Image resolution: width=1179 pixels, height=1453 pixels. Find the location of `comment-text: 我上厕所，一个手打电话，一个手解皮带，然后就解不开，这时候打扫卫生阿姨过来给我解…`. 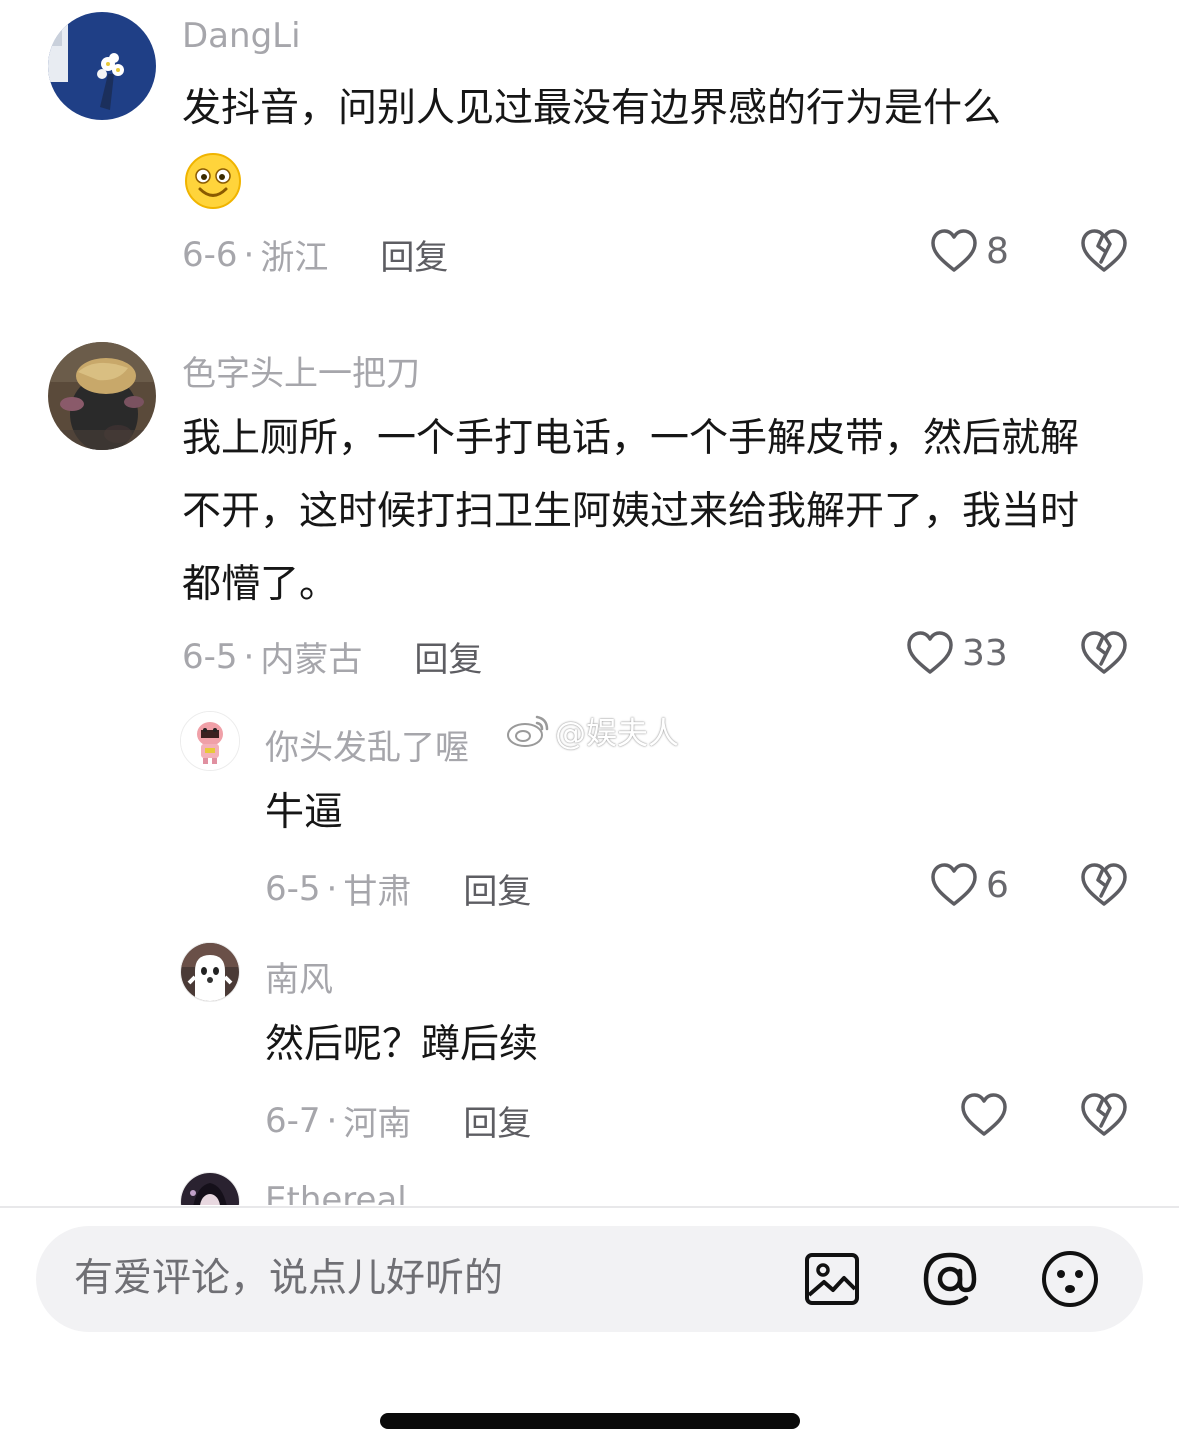

comment-text: 我上厕所，一个手打电话，一个手解皮带，然后就解不开，这时候打扫卫生阿姨过来给我解… is located at coordinates (631, 511).